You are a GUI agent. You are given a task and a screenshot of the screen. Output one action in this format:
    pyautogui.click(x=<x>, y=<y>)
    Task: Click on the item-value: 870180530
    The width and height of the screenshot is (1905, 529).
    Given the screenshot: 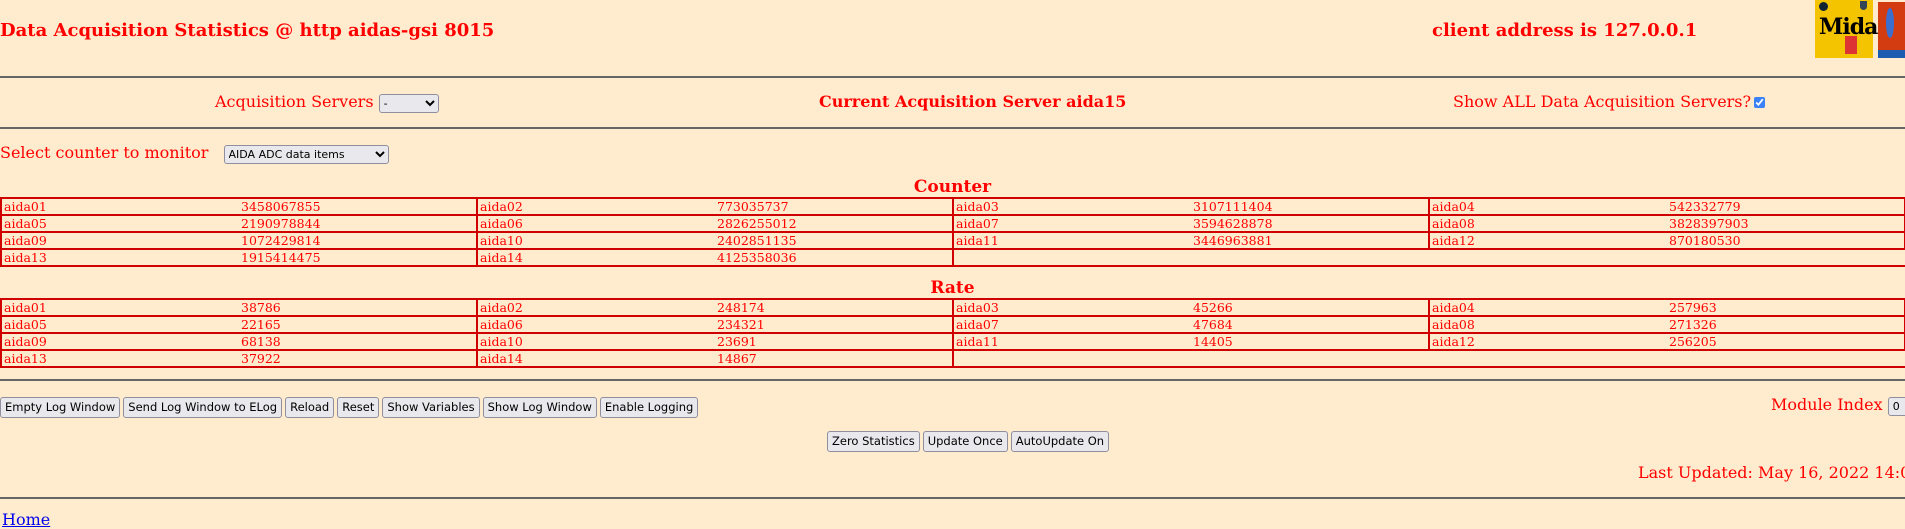 What is the action you would take?
    pyautogui.click(x=1786, y=240)
    